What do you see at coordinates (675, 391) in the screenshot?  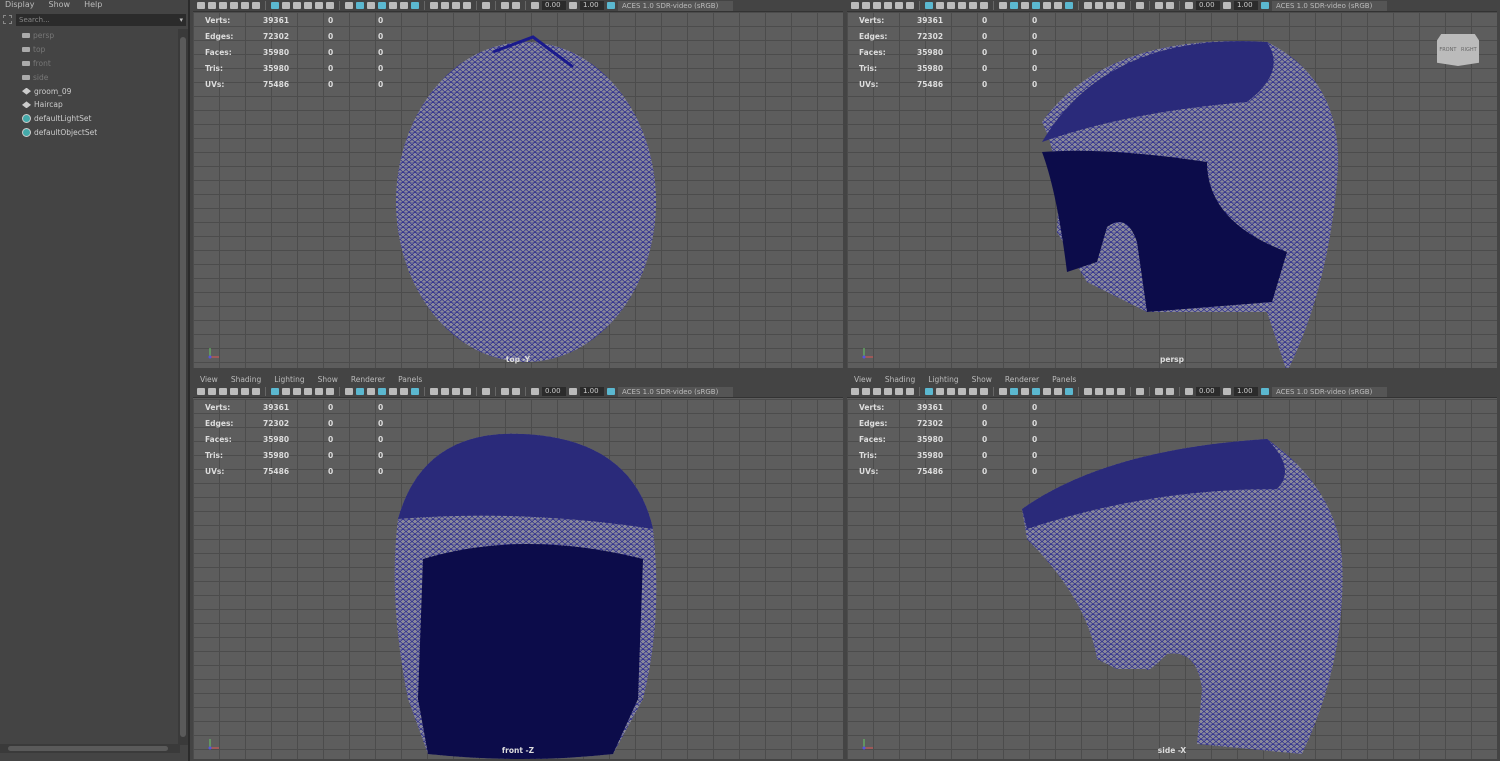 I see `color-space-dropdown: ACES 1.0 SDR-video (sRGB)` at bounding box center [675, 391].